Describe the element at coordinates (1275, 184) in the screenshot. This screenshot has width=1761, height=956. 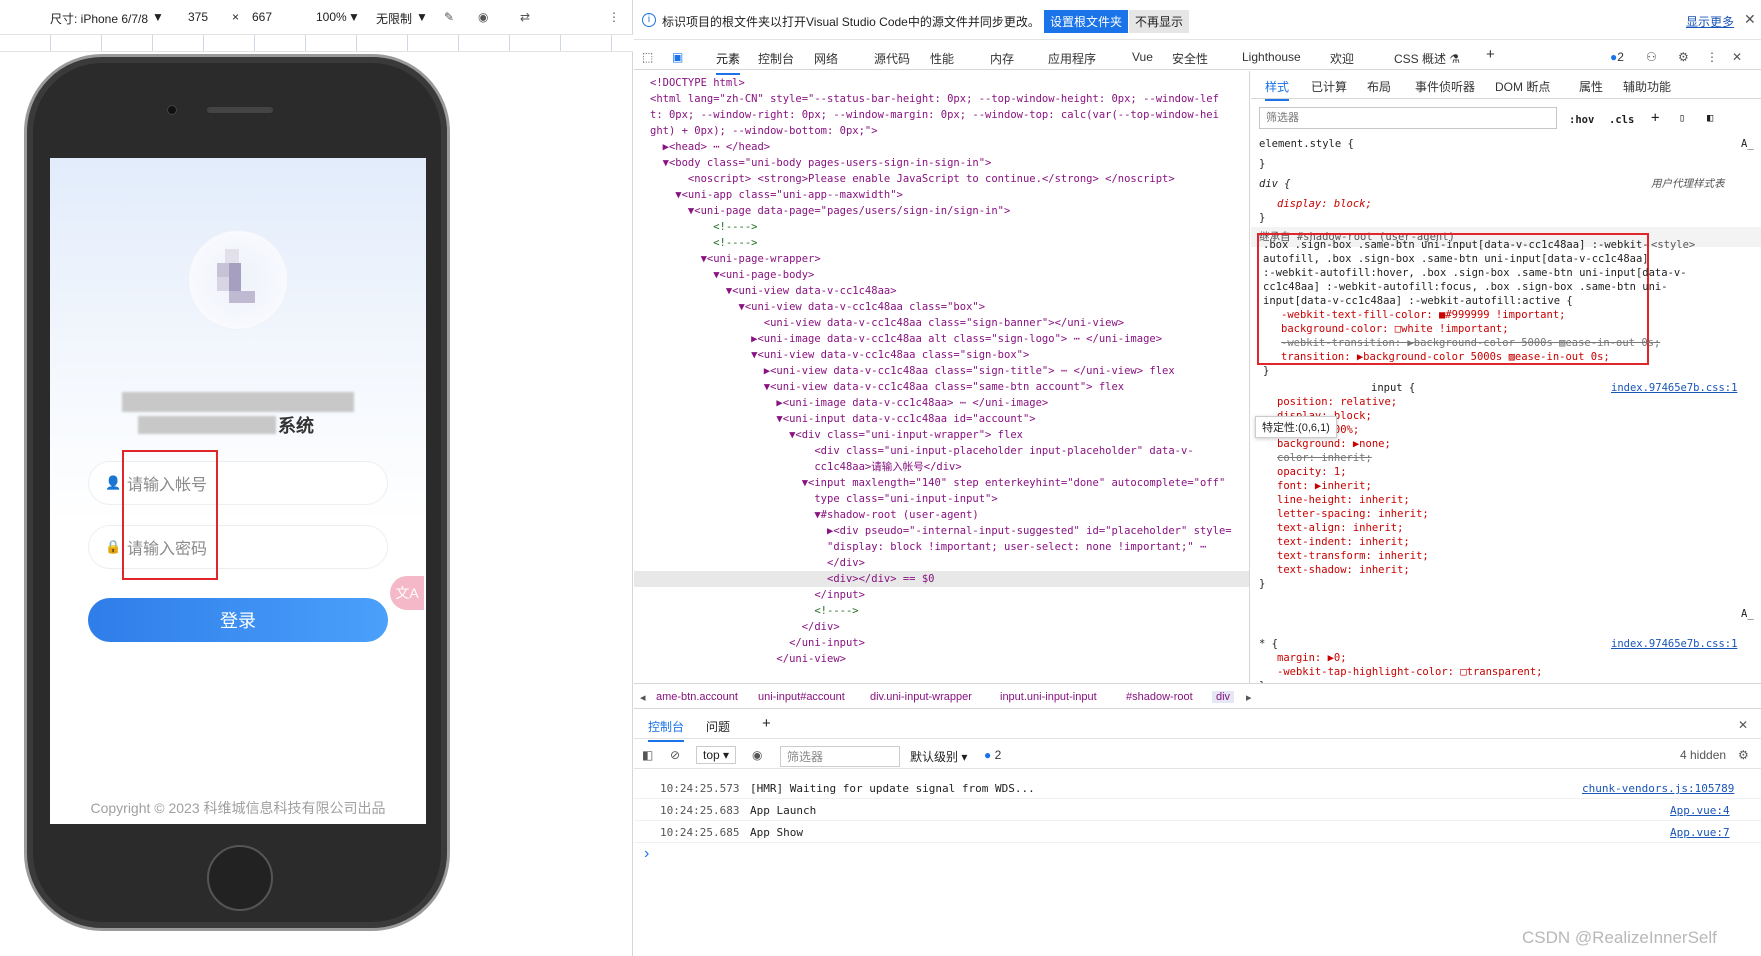
I see `div-ua-selector: div {` at that location.